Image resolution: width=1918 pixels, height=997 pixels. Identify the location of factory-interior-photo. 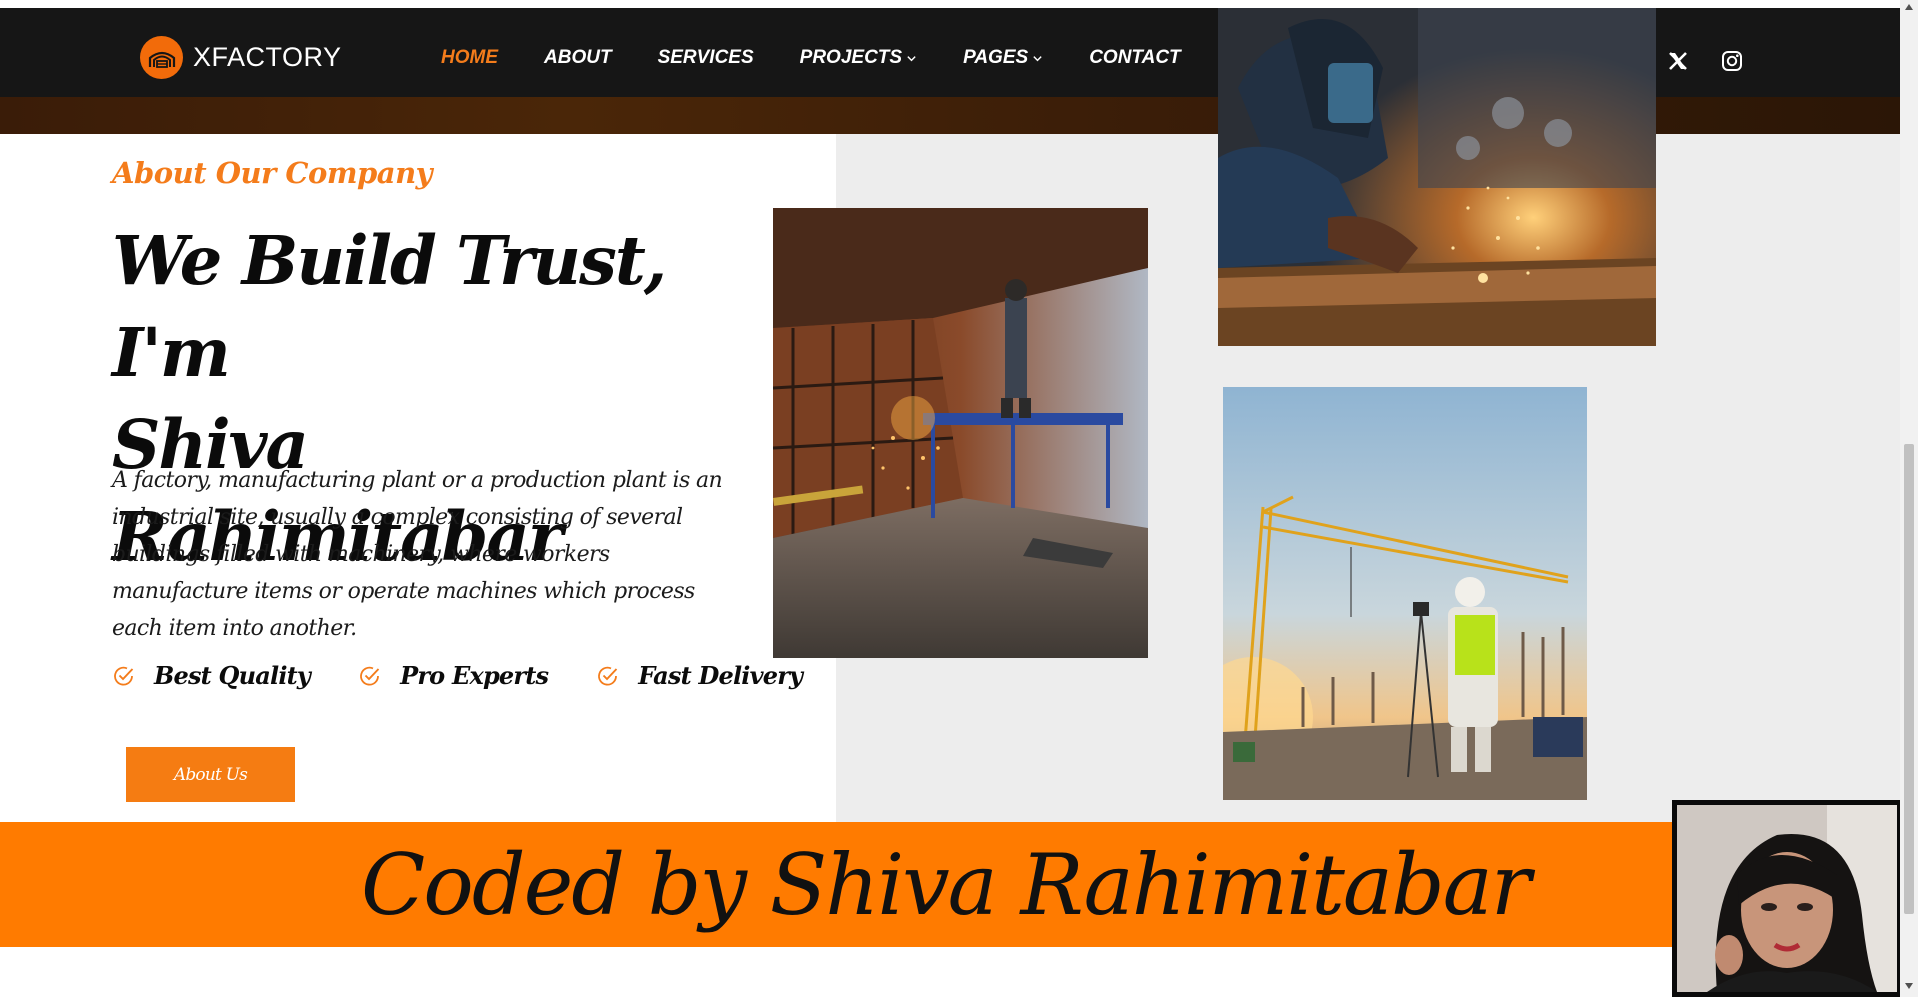
(960, 433).